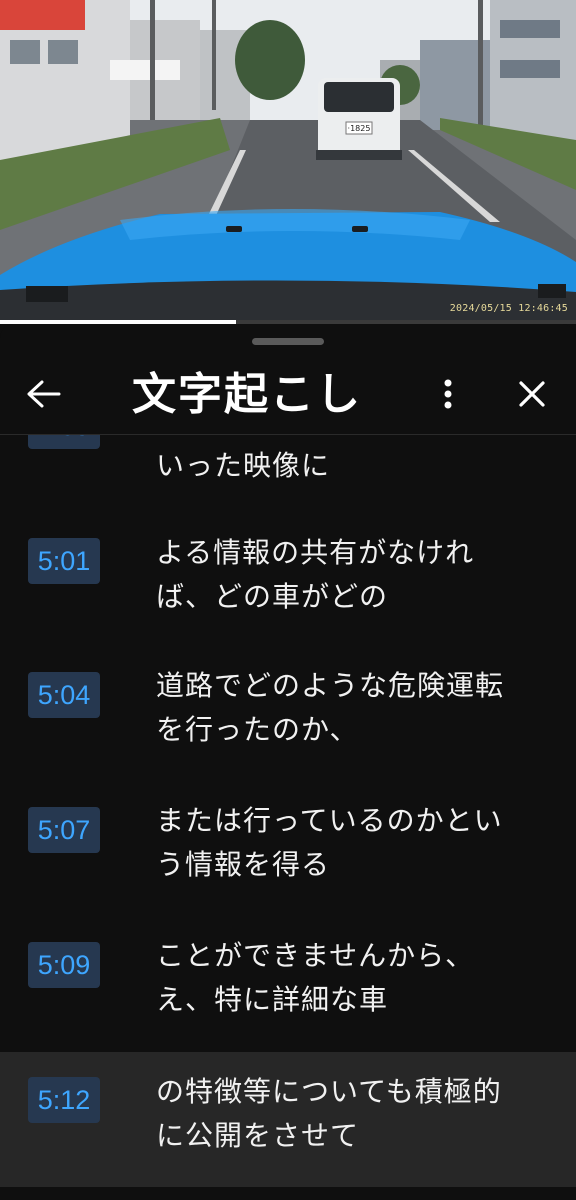 This screenshot has height=1200, width=576. What do you see at coordinates (272, 999) in the screenshot?
I see `segment-text-line: え、特に詳細な車` at bounding box center [272, 999].